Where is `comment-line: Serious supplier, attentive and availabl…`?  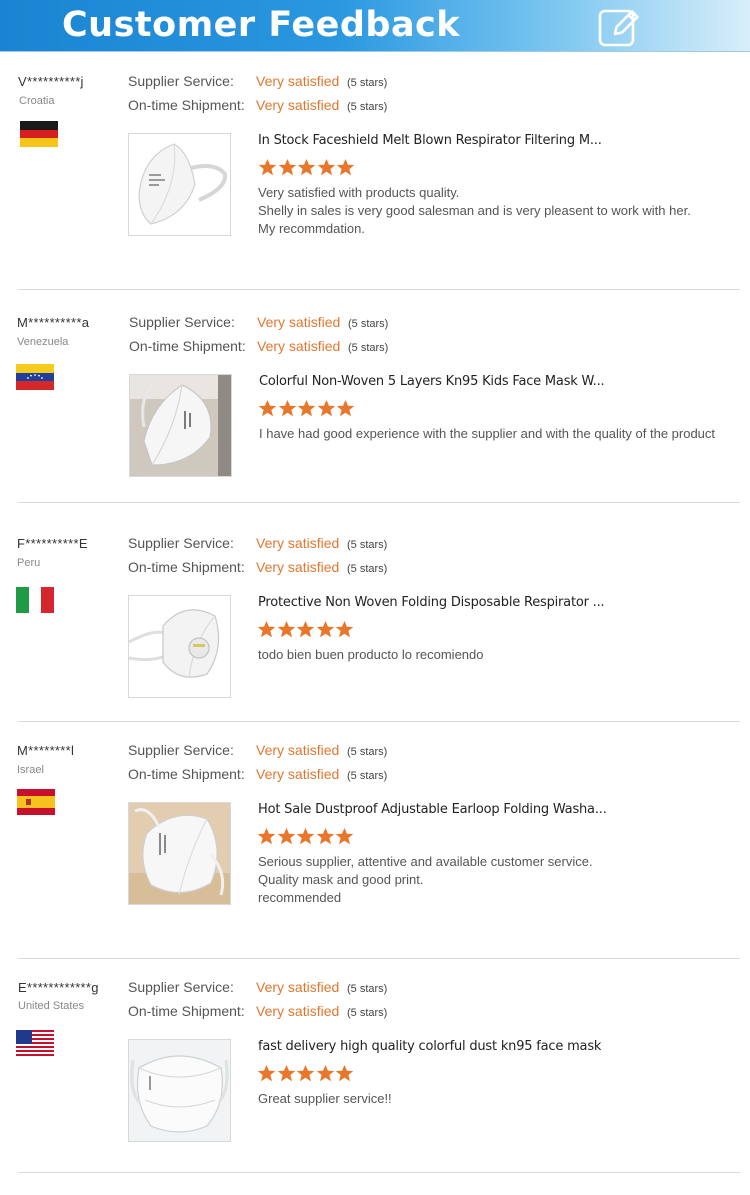
comment-line: Serious supplier, attentive and availabl… is located at coordinates (425, 861).